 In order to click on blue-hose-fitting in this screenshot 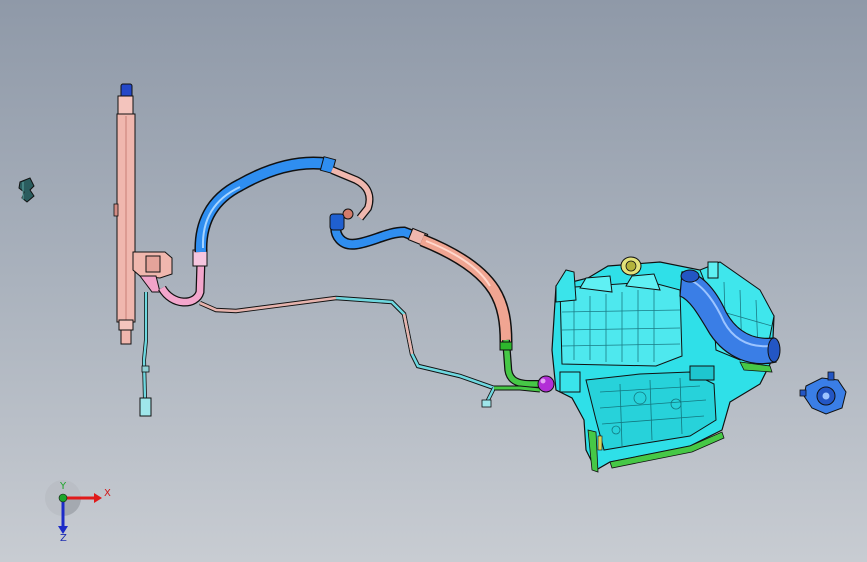, I will do `click(379, 231)`.